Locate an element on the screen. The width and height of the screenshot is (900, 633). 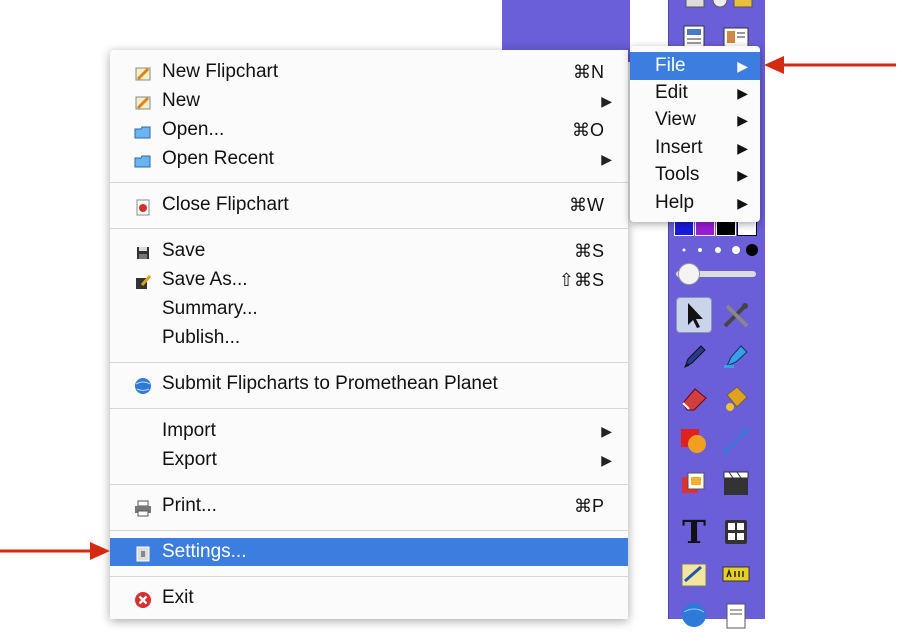
color-swatch-black is located at coordinates (726, 228).